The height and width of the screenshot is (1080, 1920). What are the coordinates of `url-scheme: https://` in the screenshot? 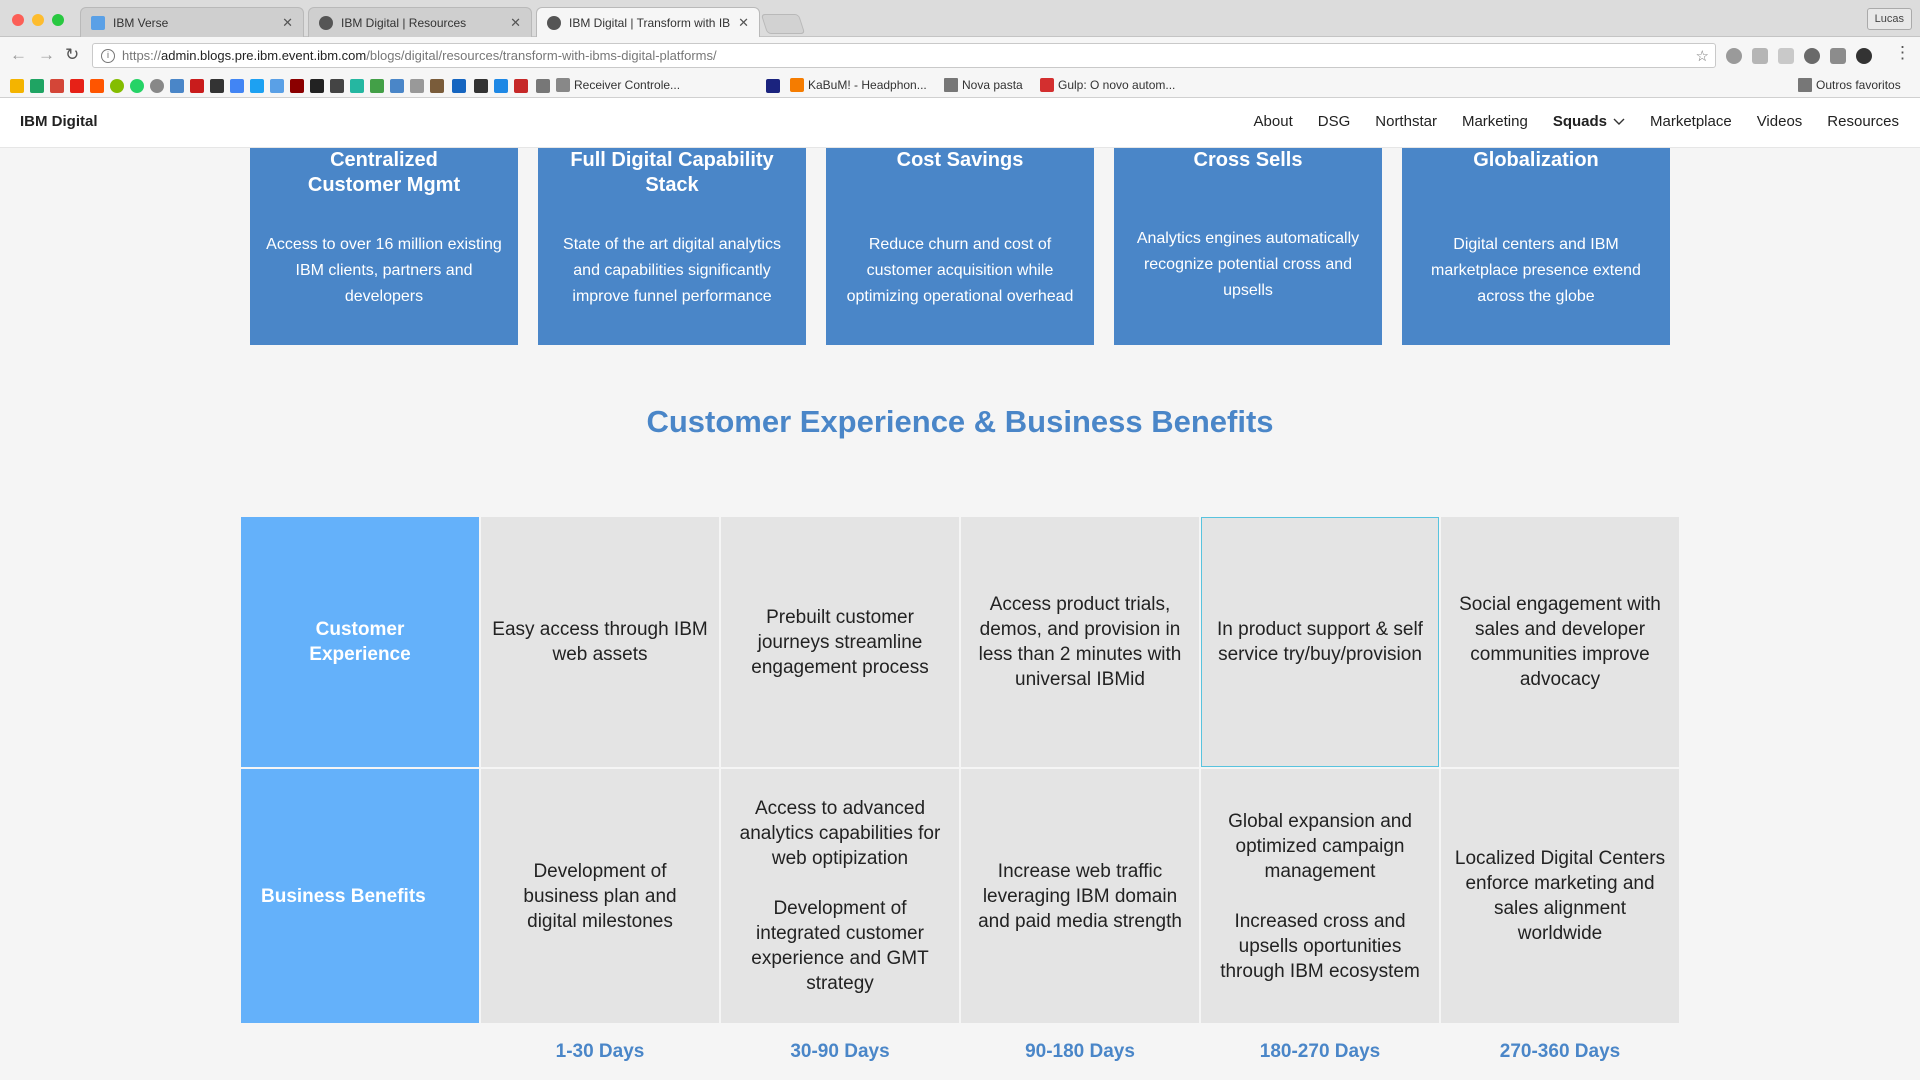 It's located at (142, 55).